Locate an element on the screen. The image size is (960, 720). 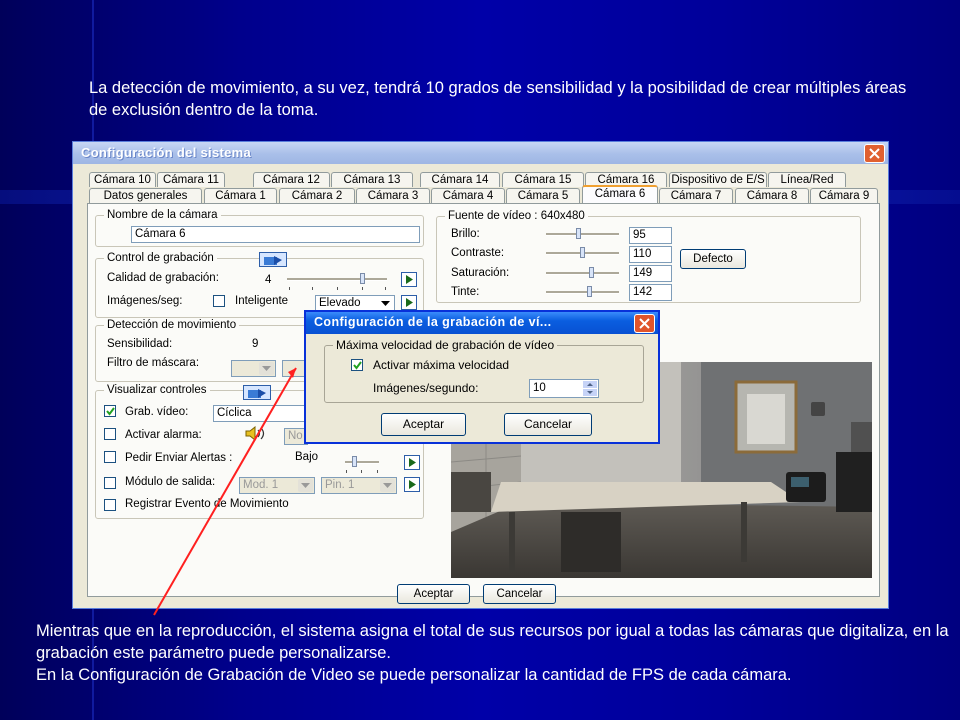
speaker-icon is located at coordinates (257, 433).